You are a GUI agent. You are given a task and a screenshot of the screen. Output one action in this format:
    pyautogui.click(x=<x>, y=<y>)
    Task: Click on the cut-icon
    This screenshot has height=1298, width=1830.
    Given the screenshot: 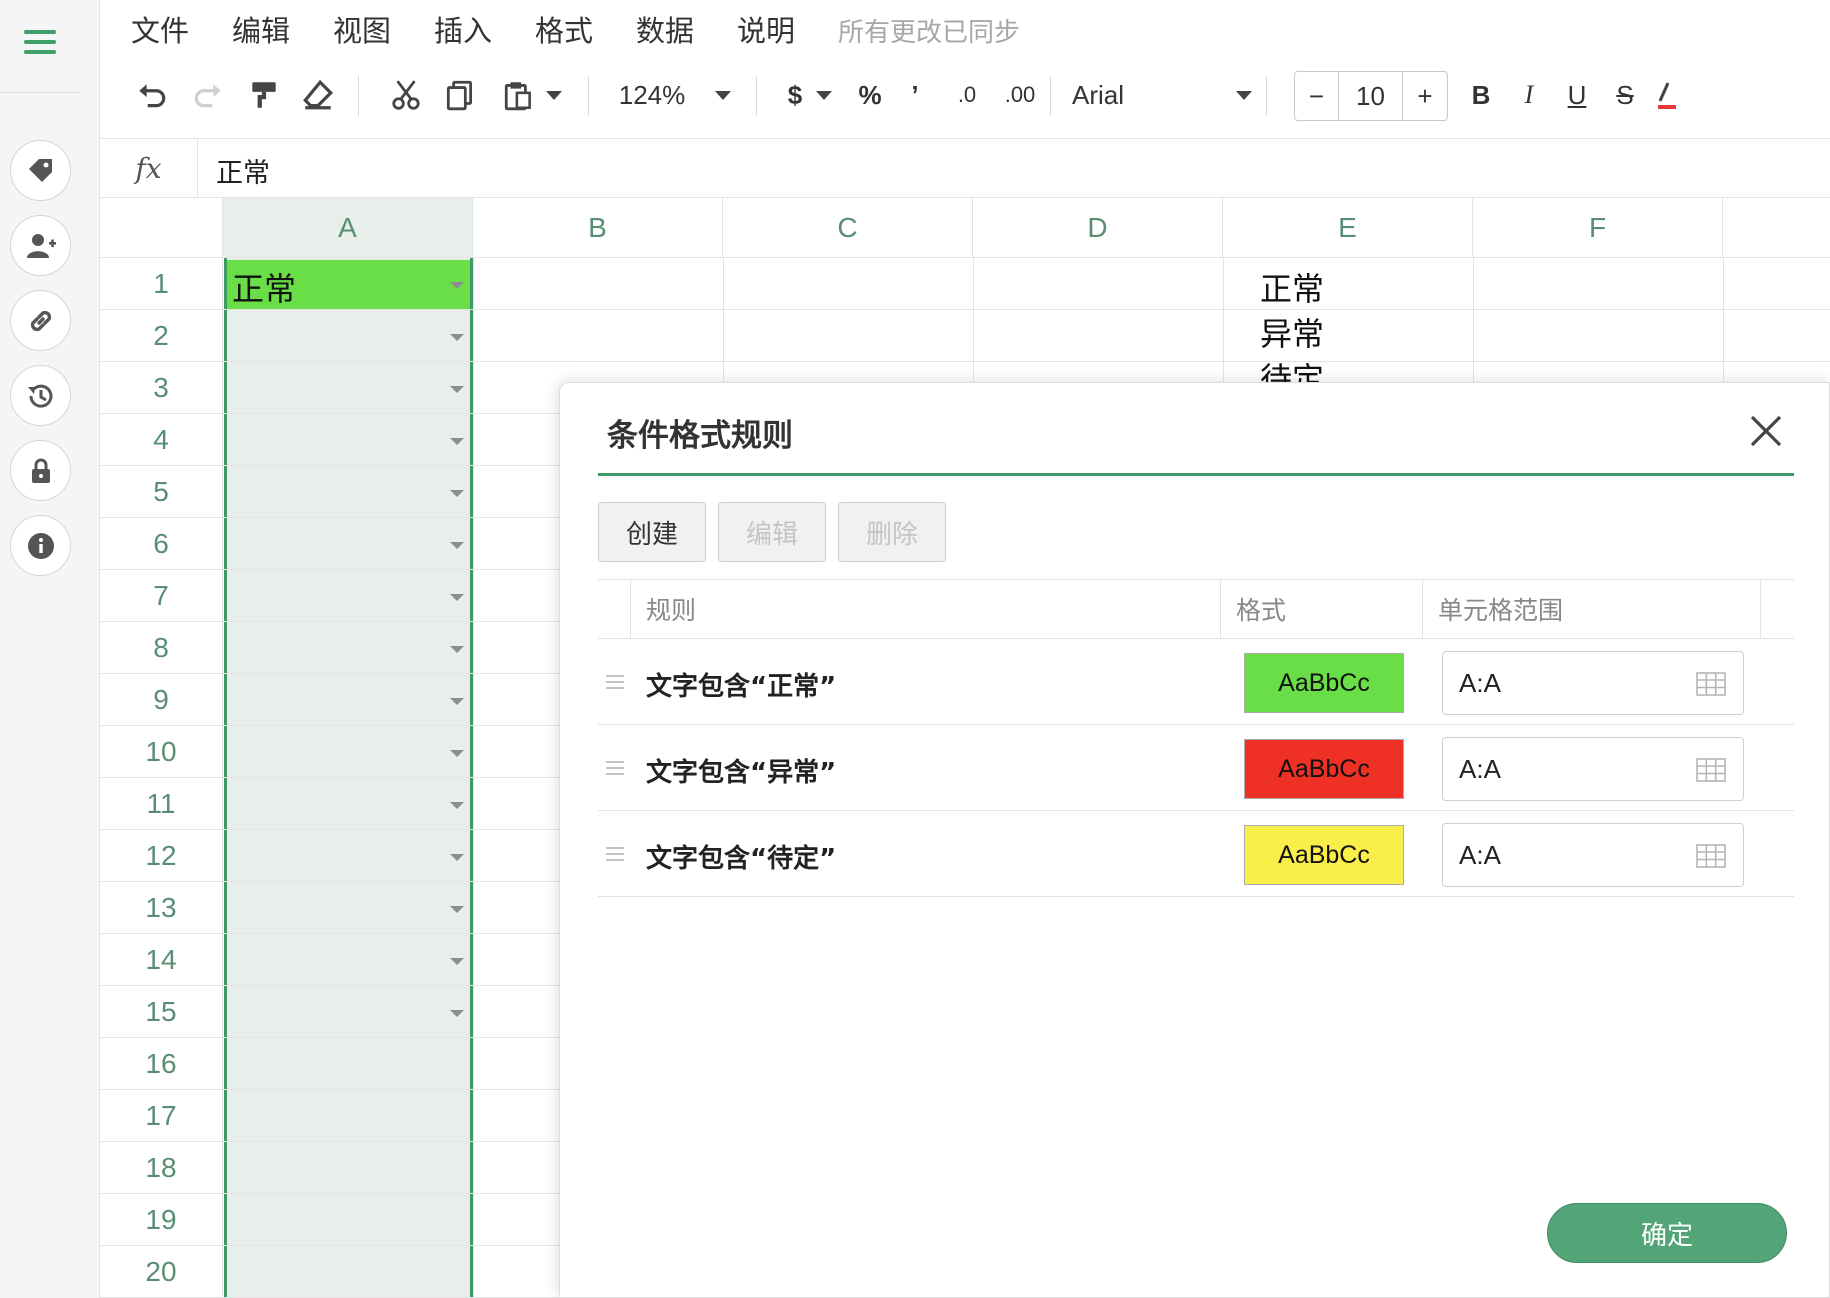 What is the action you would take?
    pyautogui.click(x=406, y=95)
    